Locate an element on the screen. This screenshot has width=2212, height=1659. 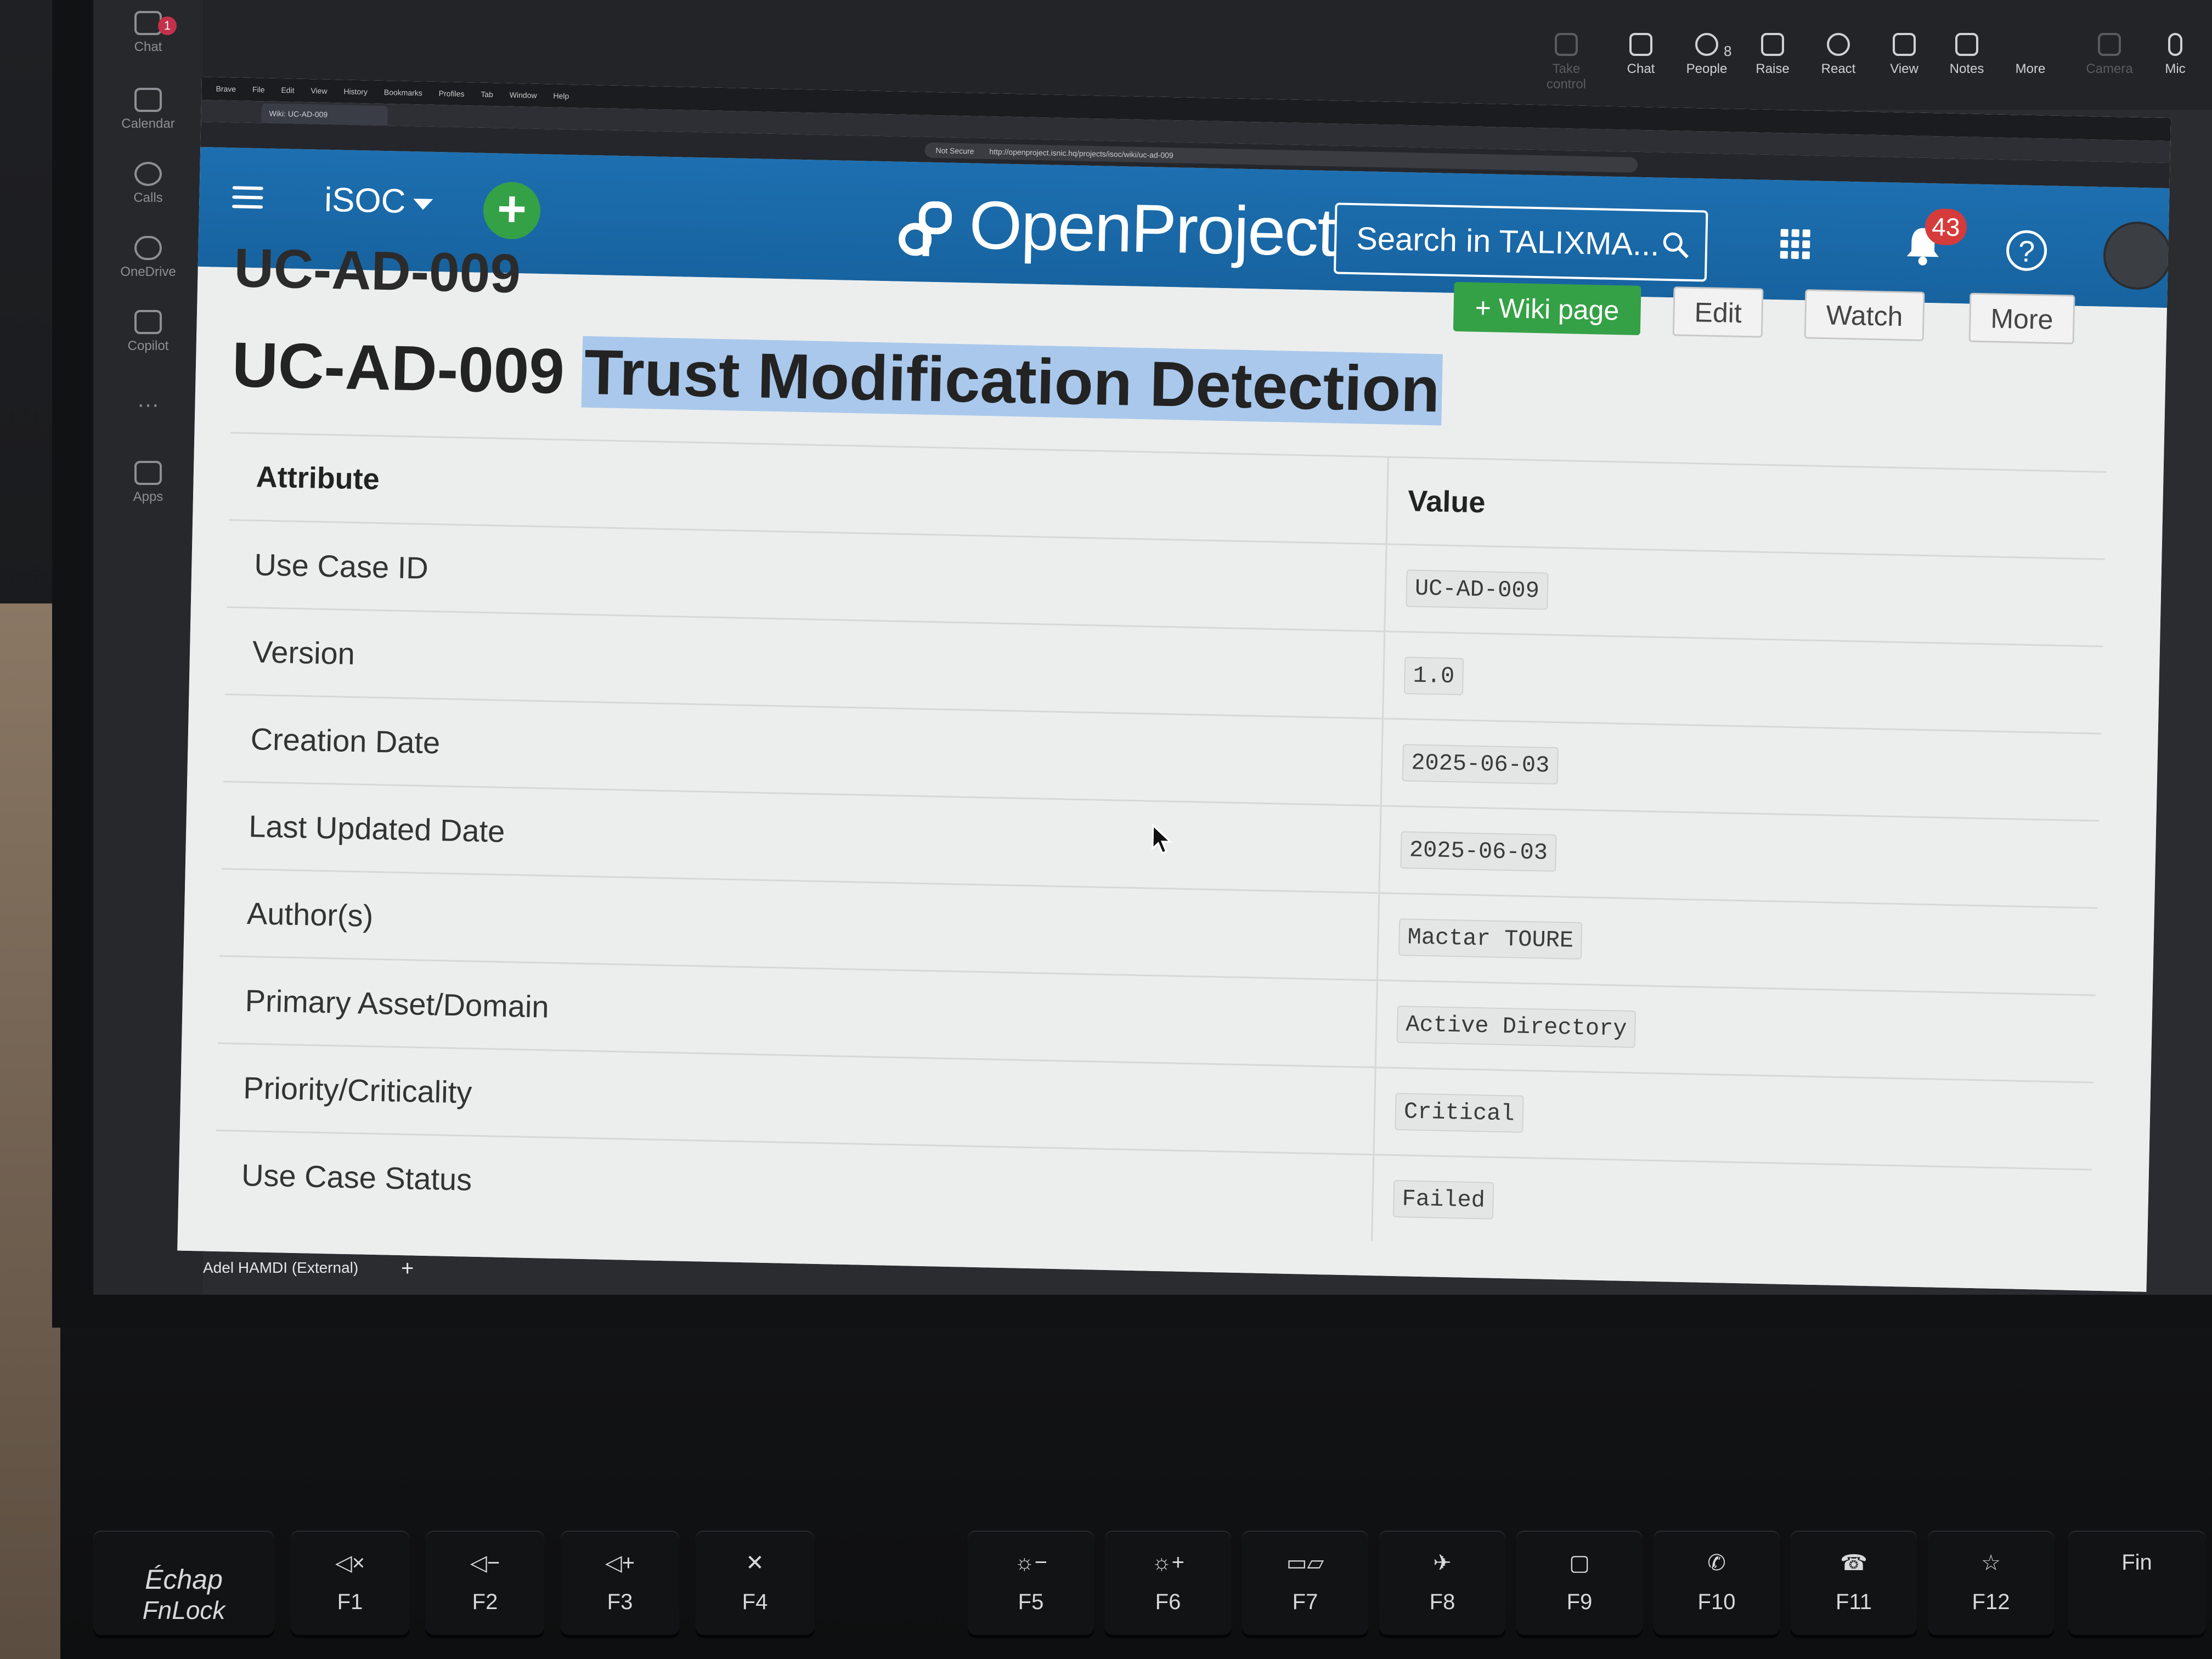
menu-view: View is located at coordinates (319, 90).